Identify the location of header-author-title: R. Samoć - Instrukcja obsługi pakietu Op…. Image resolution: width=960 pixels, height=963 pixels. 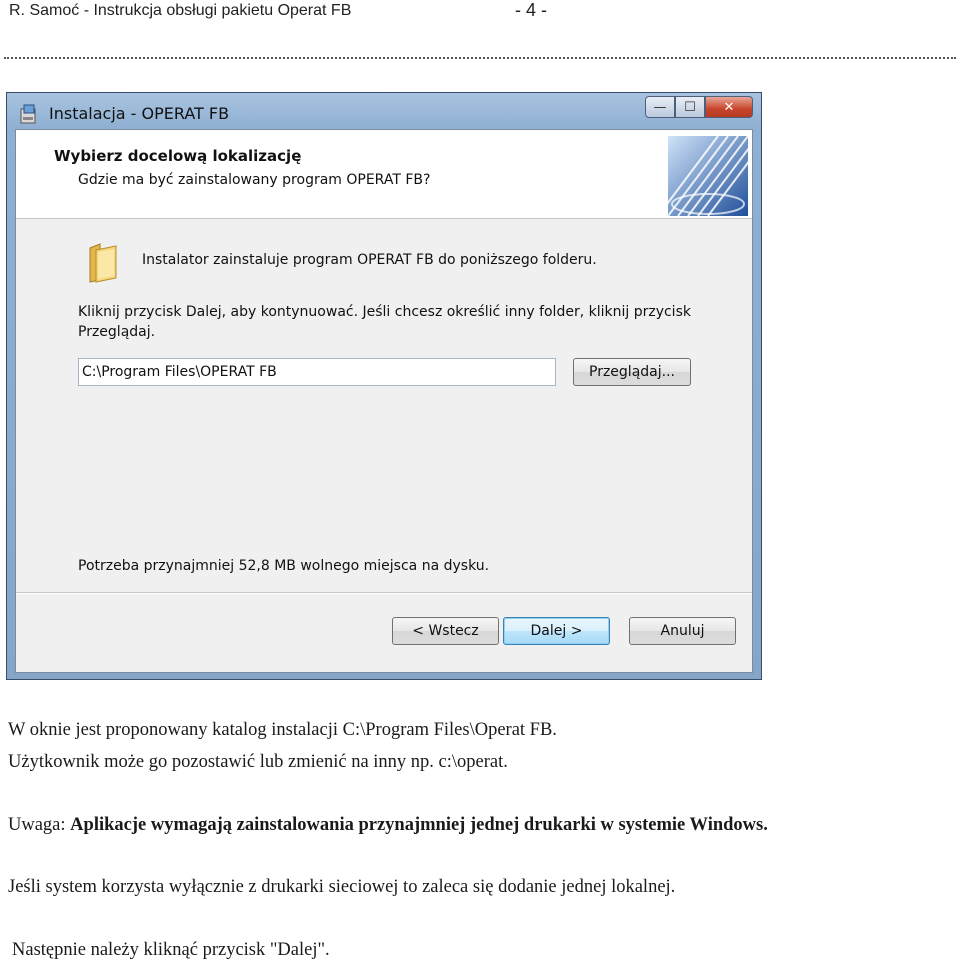
(180, 10).